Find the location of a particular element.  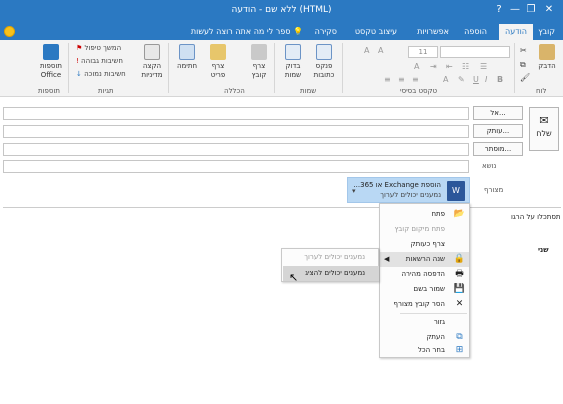

chevron-down-icon: ▾ is located at coordinates (354, 191).